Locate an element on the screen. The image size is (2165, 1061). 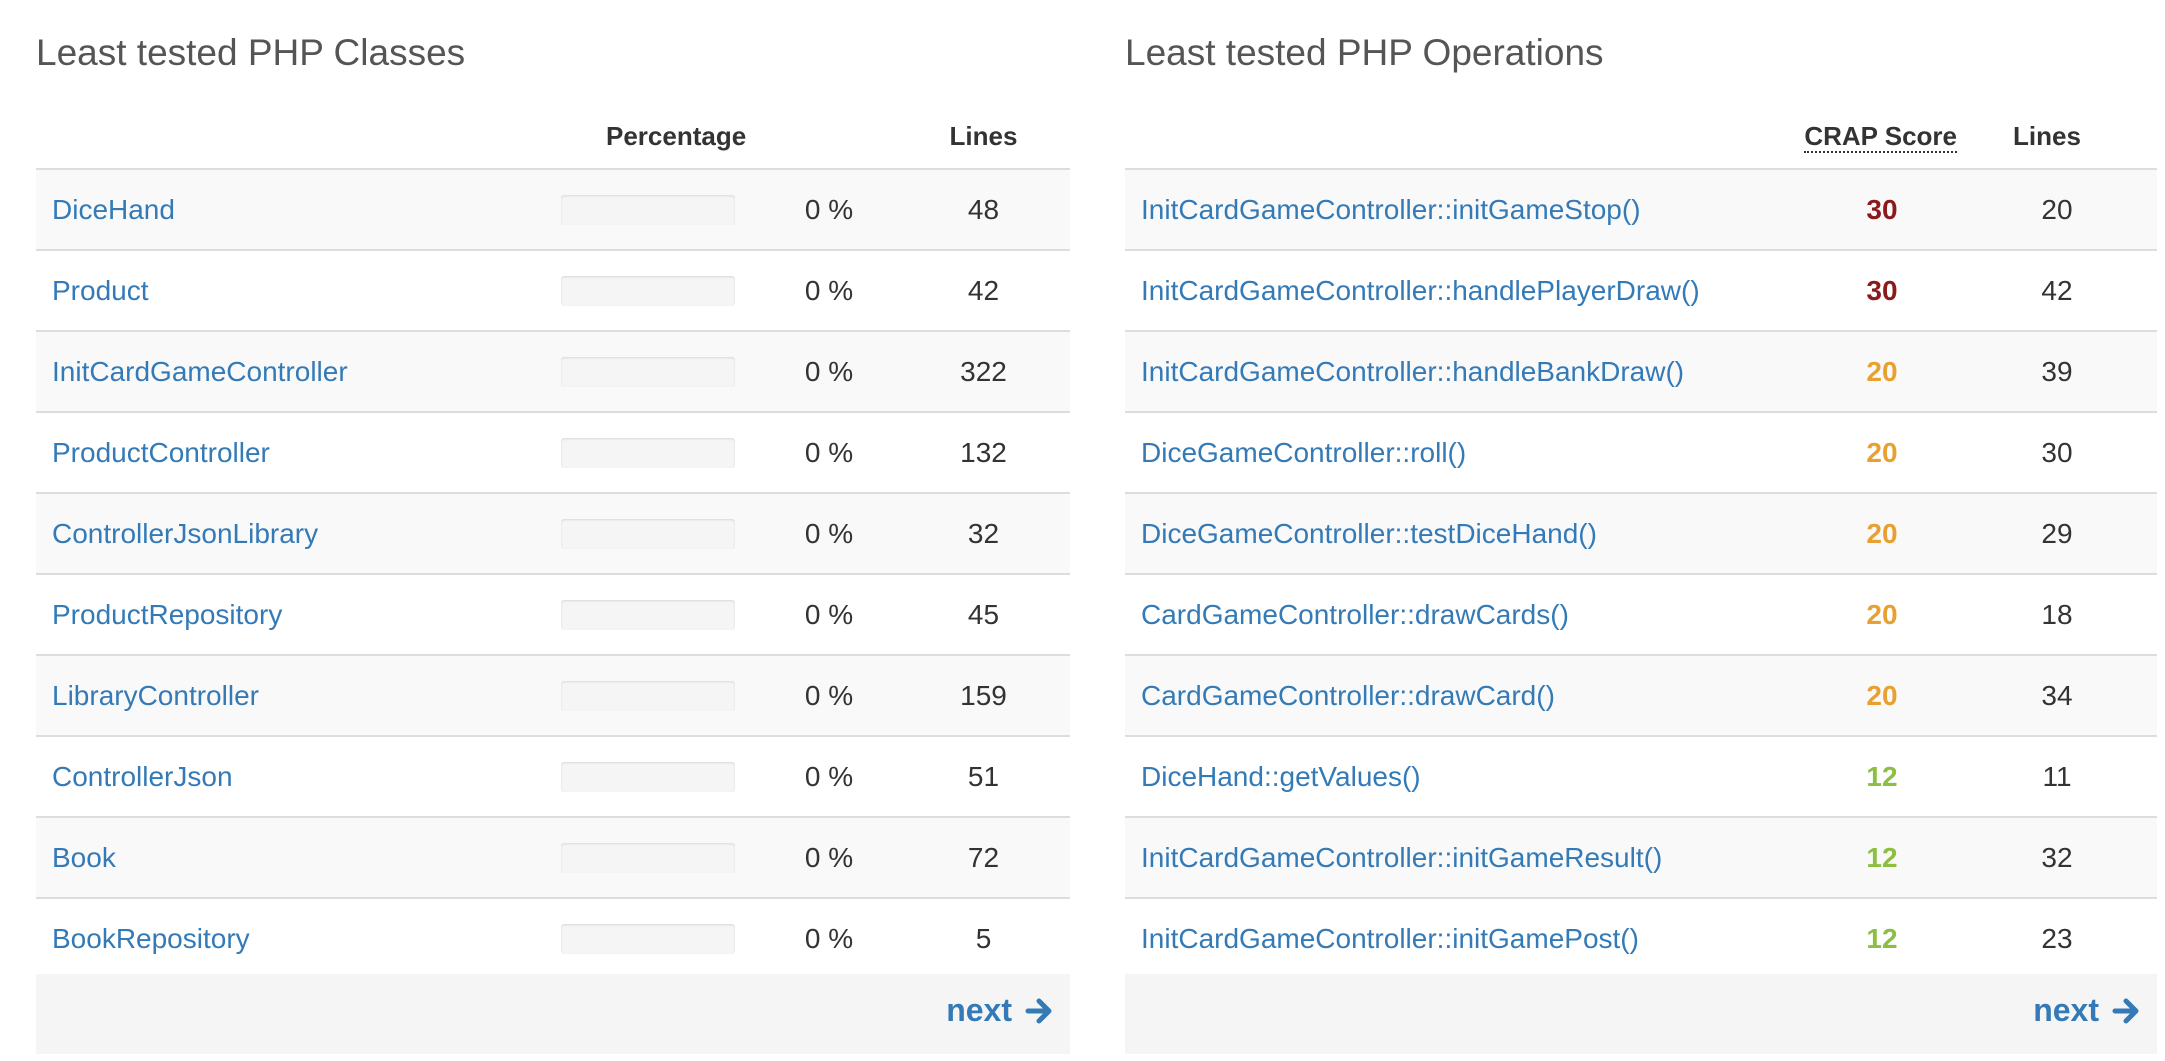
class-link: Product is located at coordinates (100, 290).